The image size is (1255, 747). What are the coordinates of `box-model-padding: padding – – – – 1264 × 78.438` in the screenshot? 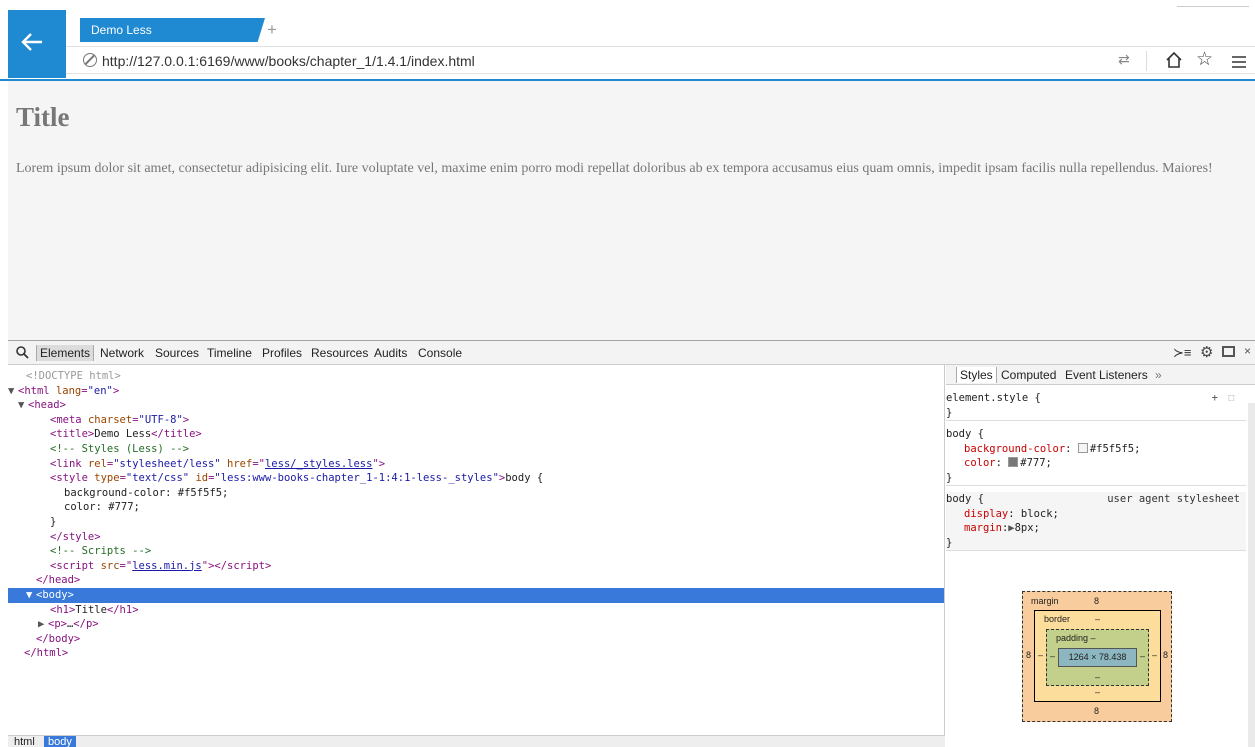 It's located at (1097, 657).